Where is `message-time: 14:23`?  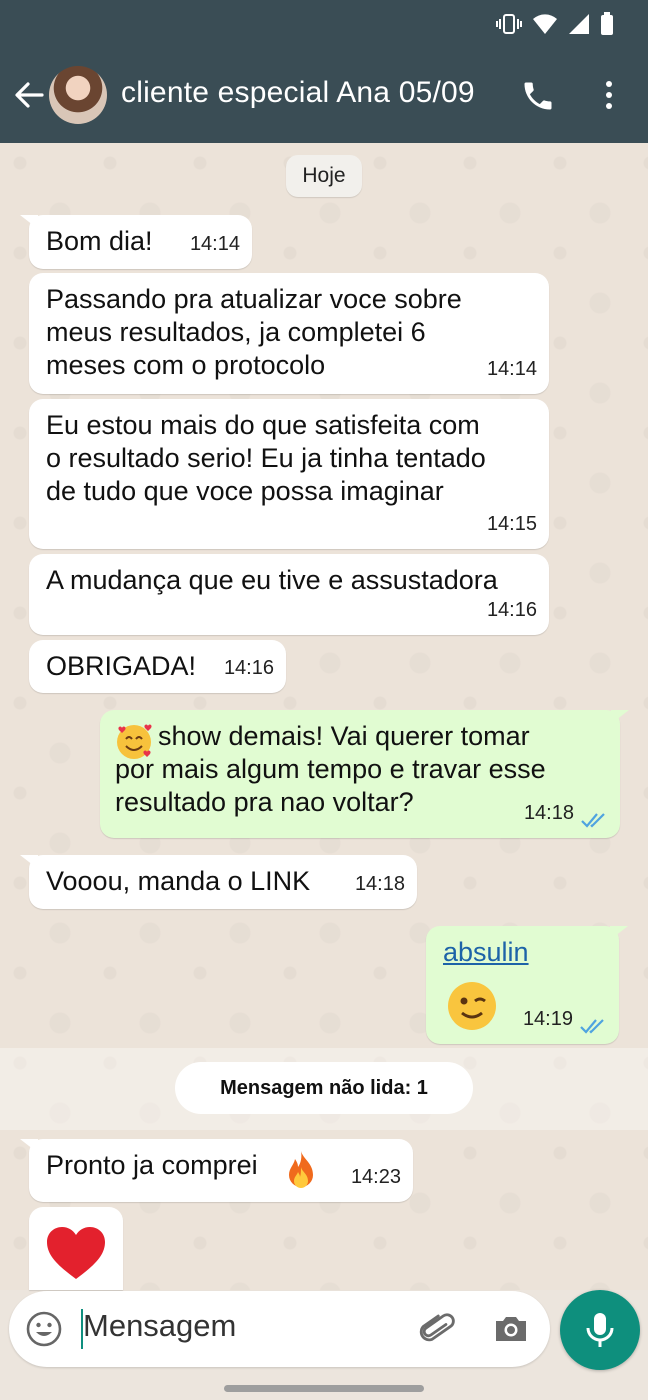 message-time: 14:23 is located at coordinates (375, 1177).